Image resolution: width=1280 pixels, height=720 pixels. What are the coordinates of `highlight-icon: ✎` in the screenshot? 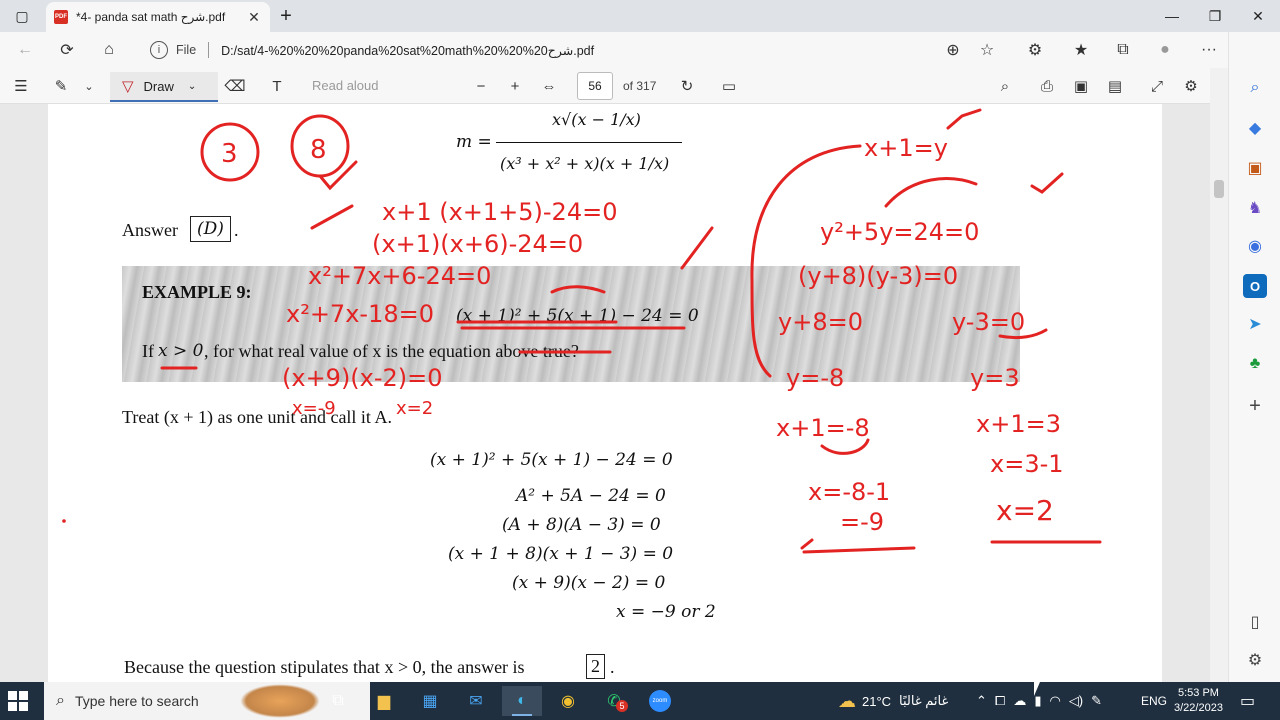 It's located at (61, 86).